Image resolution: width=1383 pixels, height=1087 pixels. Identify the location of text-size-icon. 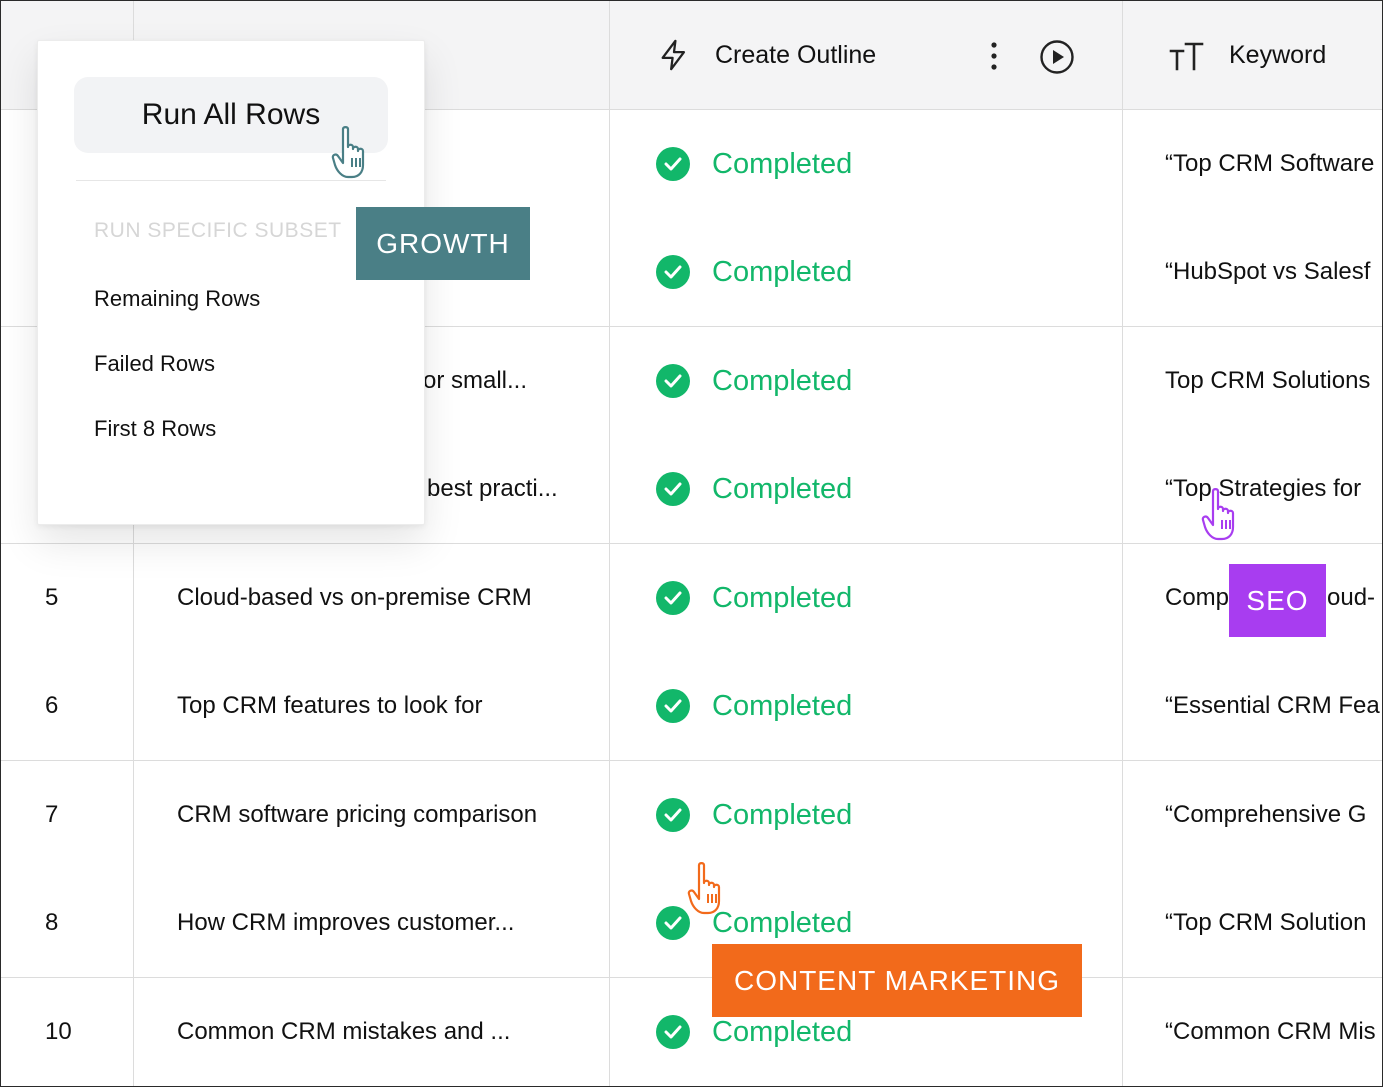
(1187, 55).